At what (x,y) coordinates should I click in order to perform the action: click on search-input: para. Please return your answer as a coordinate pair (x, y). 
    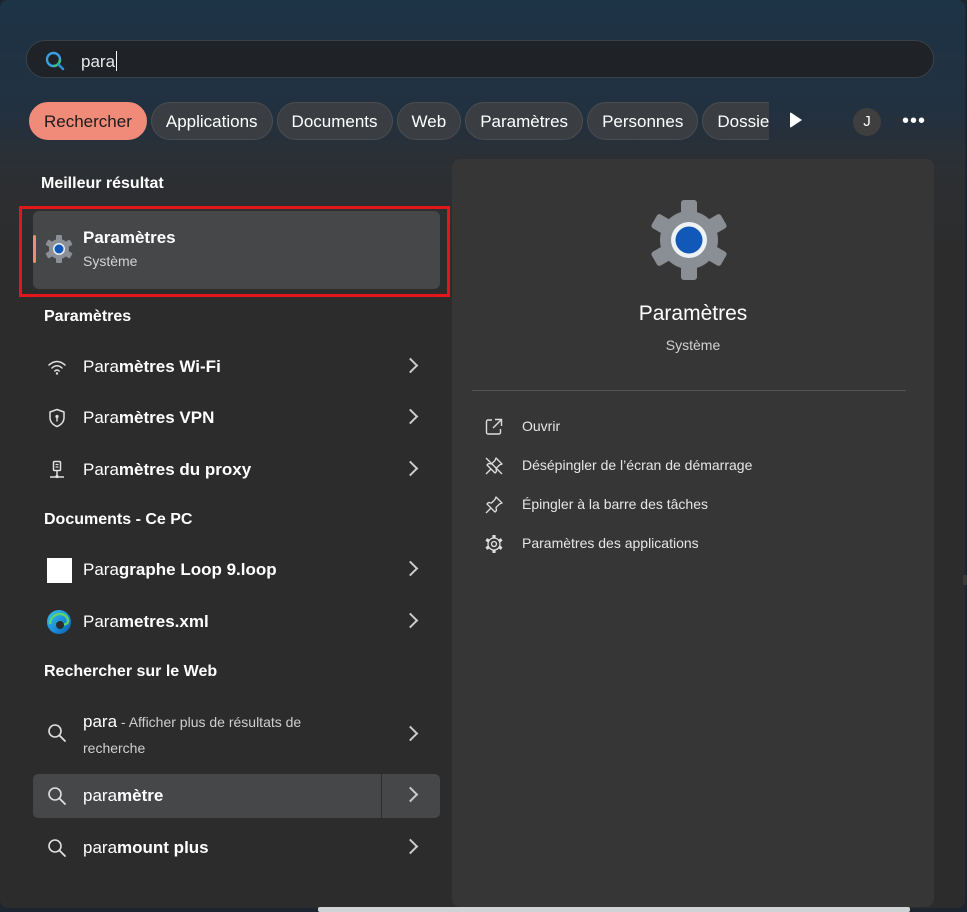
    Looking at the image, I should click on (99, 61).